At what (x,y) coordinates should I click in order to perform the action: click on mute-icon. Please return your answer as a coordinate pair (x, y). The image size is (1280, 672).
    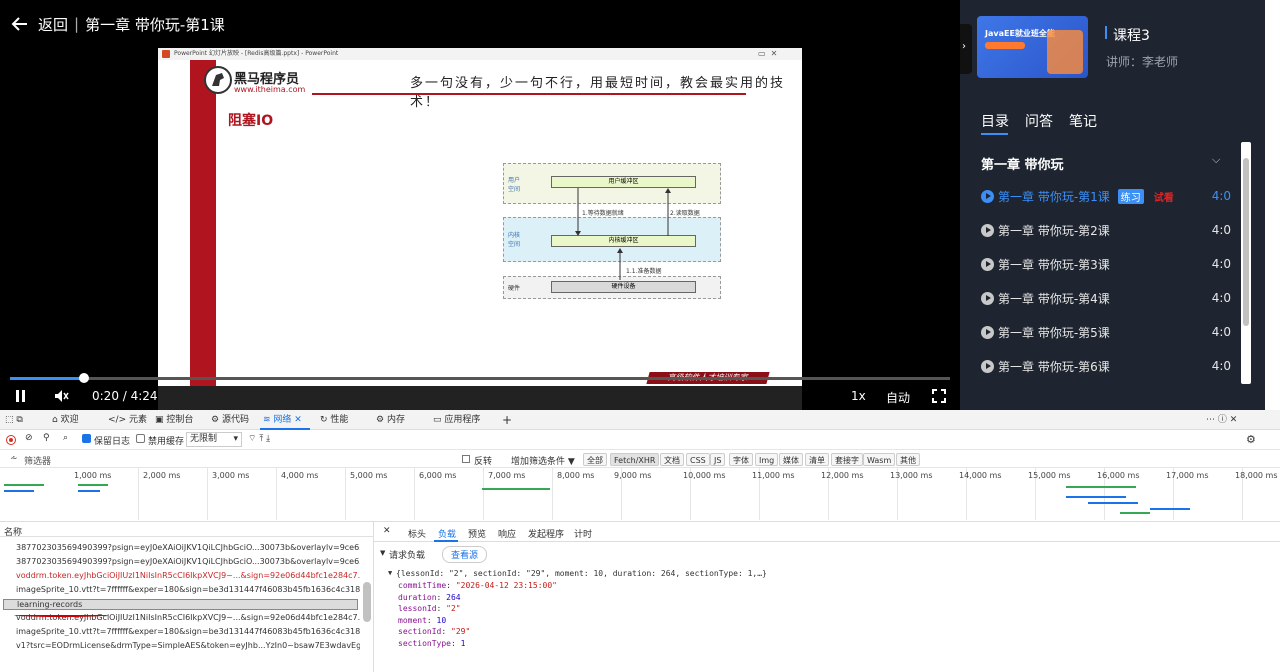
    Looking at the image, I should click on (61, 396).